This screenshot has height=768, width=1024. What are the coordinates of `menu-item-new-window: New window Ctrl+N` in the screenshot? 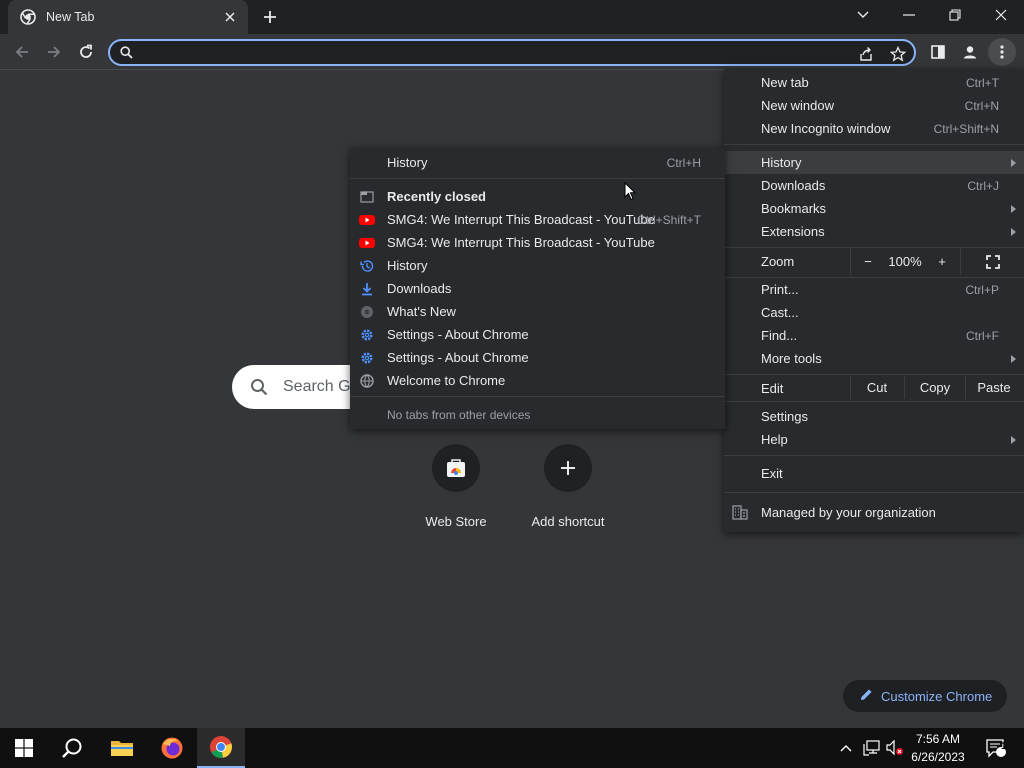 It's located at (874, 105).